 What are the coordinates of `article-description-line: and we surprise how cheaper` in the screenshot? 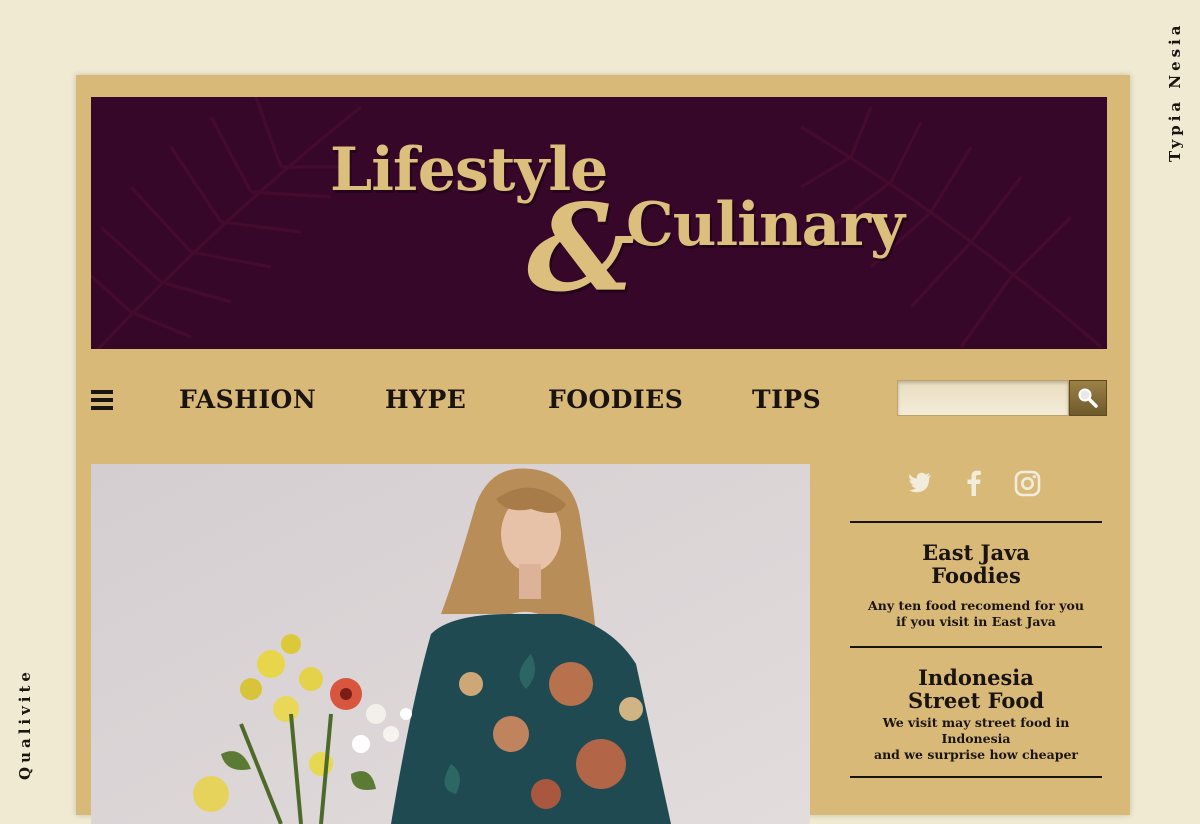 It's located at (976, 754).